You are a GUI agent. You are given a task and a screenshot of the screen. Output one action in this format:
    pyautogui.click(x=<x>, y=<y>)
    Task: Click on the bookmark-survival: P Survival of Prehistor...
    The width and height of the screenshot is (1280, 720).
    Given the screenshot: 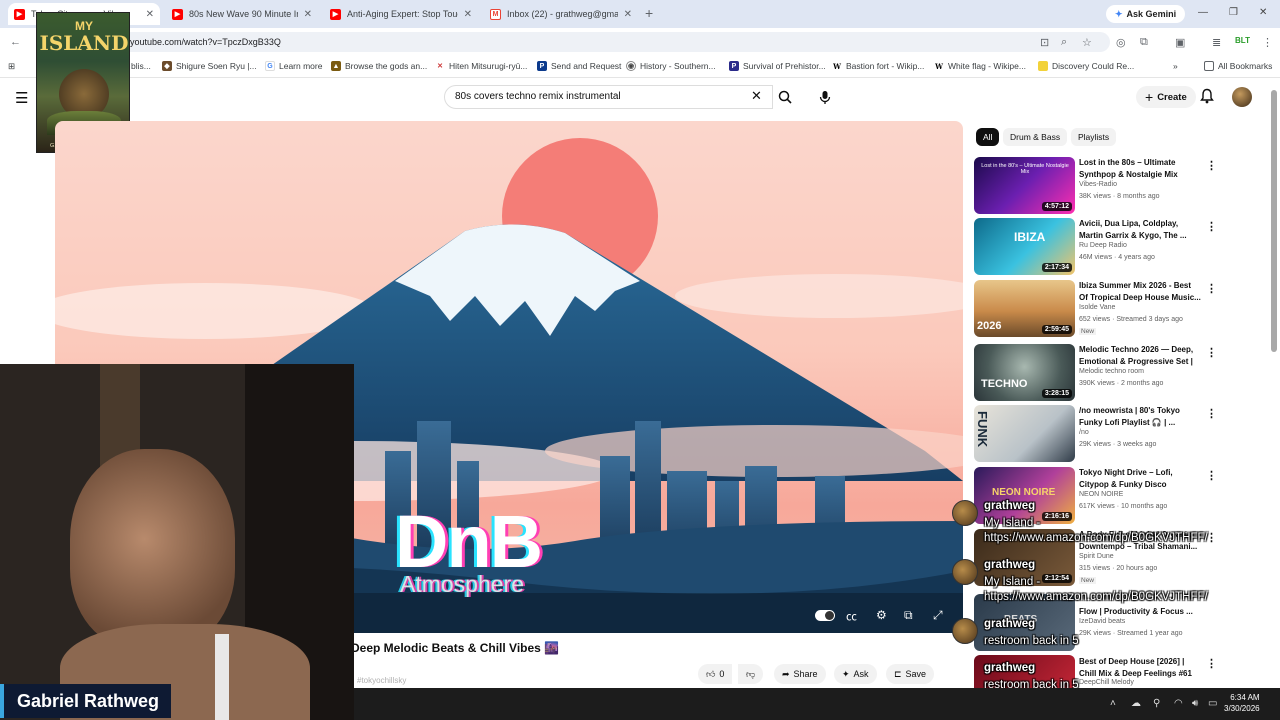 What is the action you would take?
    pyautogui.click(x=777, y=66)
    